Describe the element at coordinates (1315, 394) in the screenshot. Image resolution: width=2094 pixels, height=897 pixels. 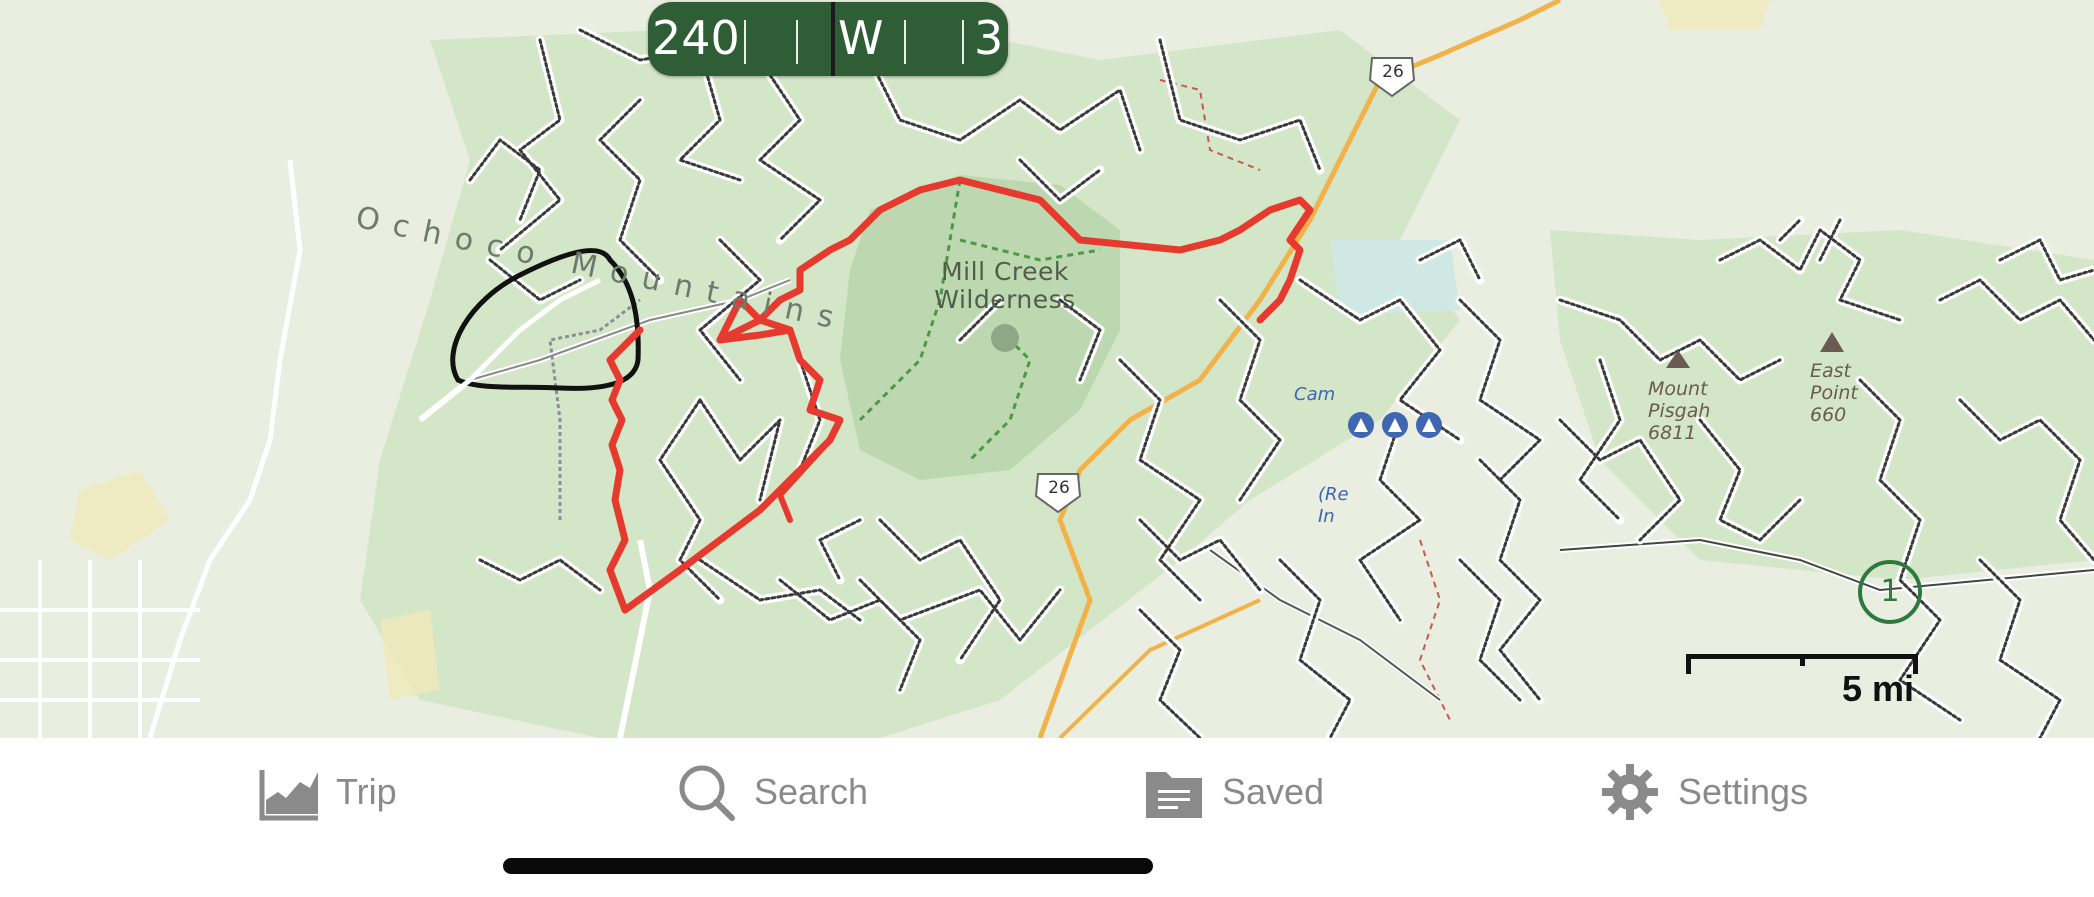
I see `campground-label: Cam` at that location.